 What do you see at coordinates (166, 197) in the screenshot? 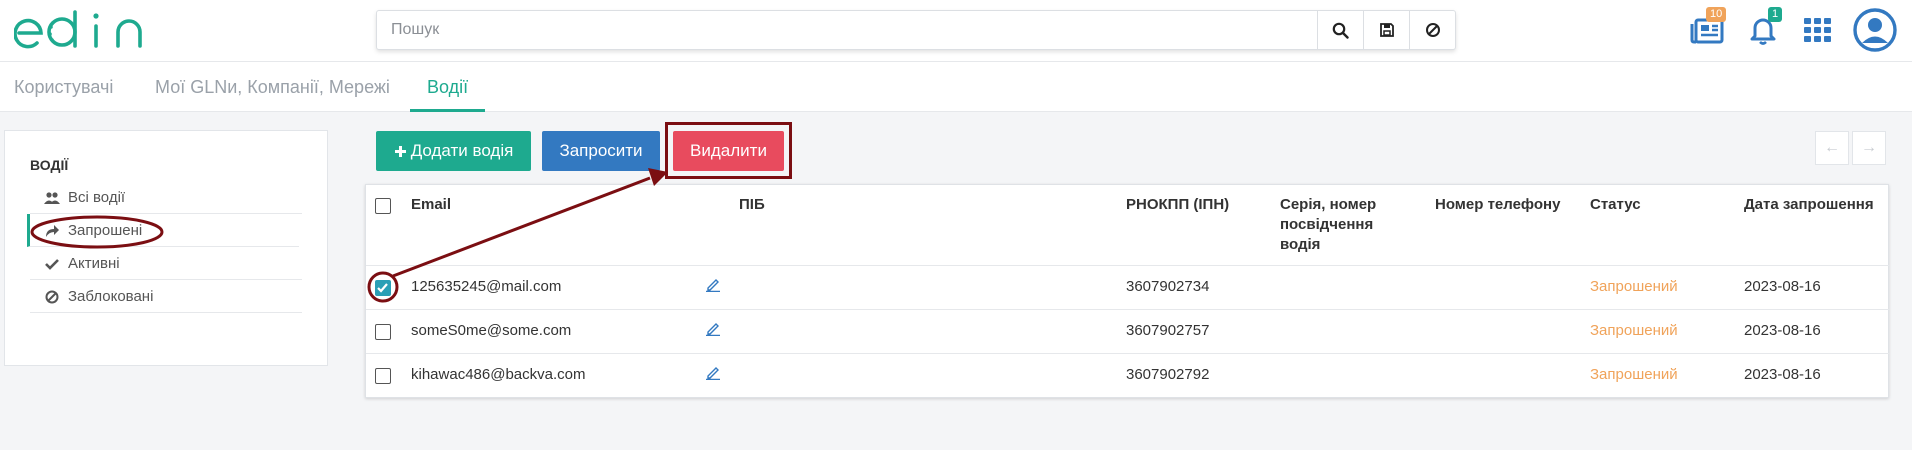
I see `sidebar-item-all-drivers: Всі водії` at bounding box center [166, 197].